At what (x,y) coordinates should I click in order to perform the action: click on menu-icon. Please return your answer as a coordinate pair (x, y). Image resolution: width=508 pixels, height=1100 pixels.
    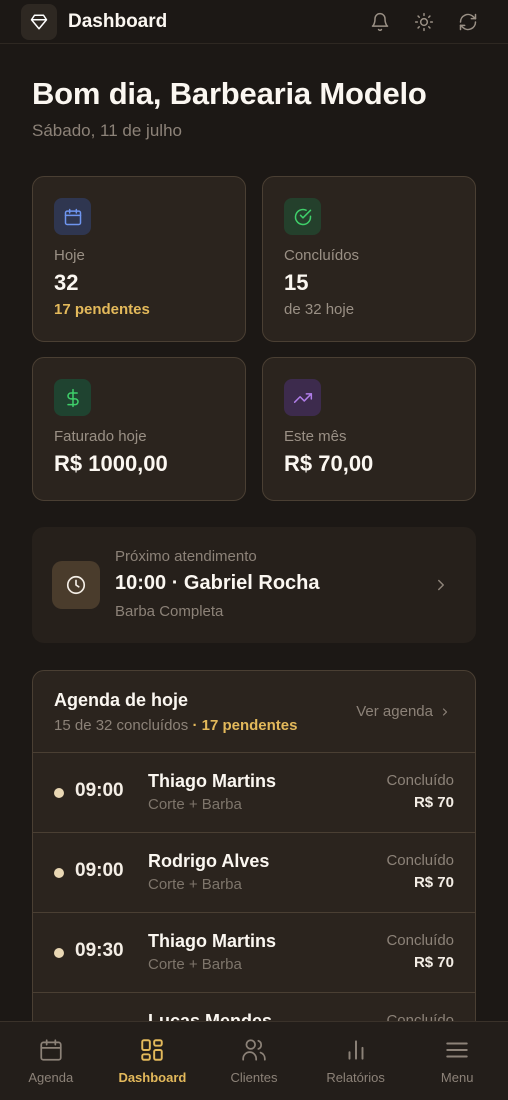
    Looking at the image, I should click on (457, 1050).